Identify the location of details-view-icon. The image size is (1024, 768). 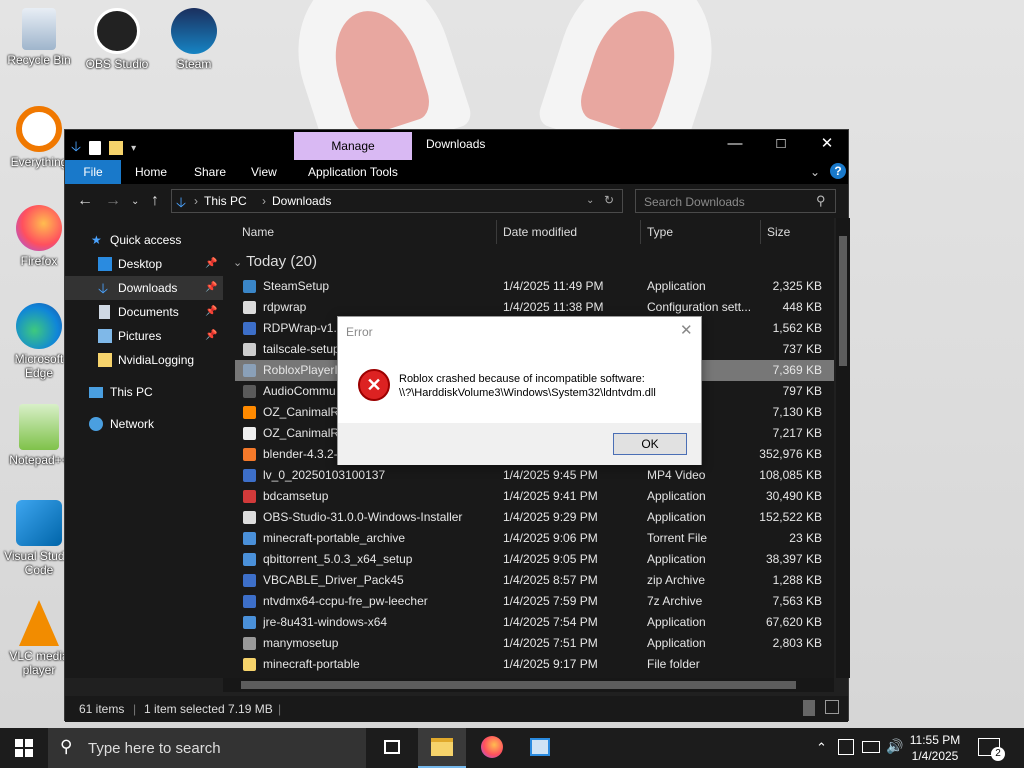
(809, 708).